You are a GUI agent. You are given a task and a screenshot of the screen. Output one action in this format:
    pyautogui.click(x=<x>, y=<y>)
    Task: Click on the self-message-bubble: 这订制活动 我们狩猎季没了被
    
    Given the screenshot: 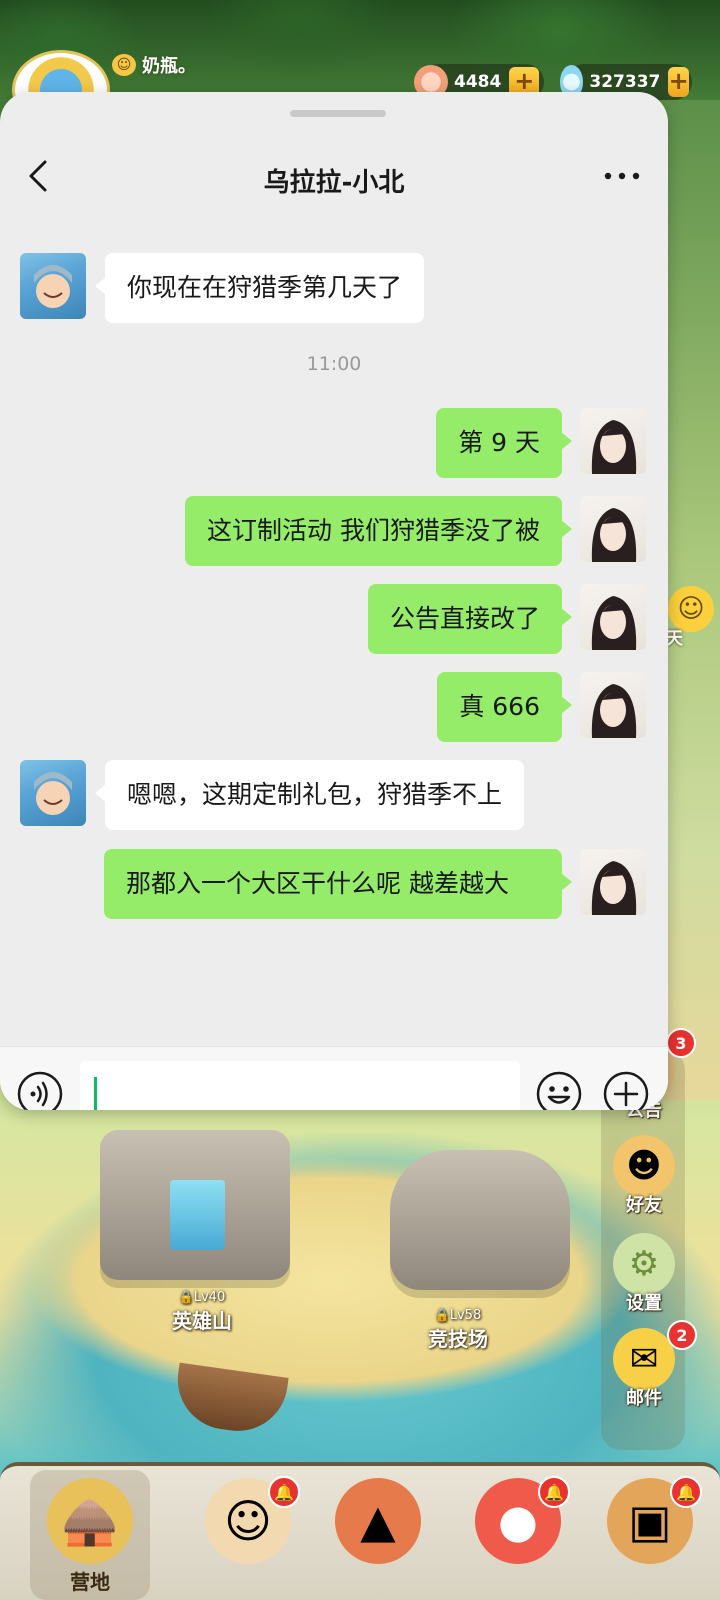 What is the action you would take?
    pyautogui.click(x=378, y=531)
    